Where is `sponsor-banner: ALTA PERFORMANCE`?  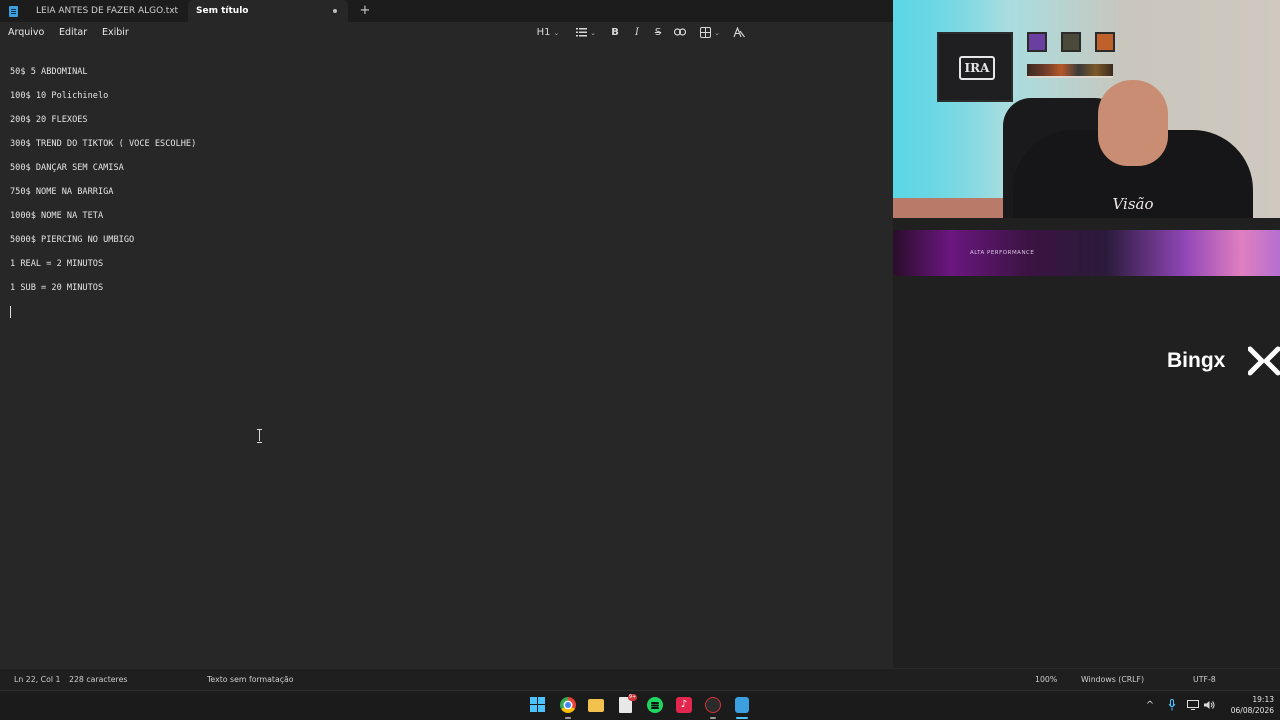
sponsor-banner: ALTA PERFORMANCE is located at coordinates (1086, 253).